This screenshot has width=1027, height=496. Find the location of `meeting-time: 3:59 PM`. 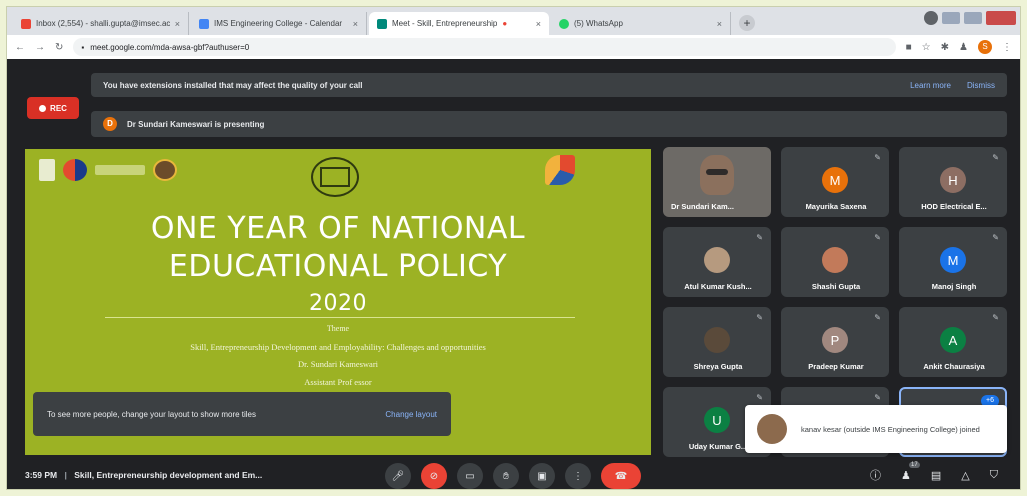

meeting-time: 3:59 PM is located at coordinates (41, 475).